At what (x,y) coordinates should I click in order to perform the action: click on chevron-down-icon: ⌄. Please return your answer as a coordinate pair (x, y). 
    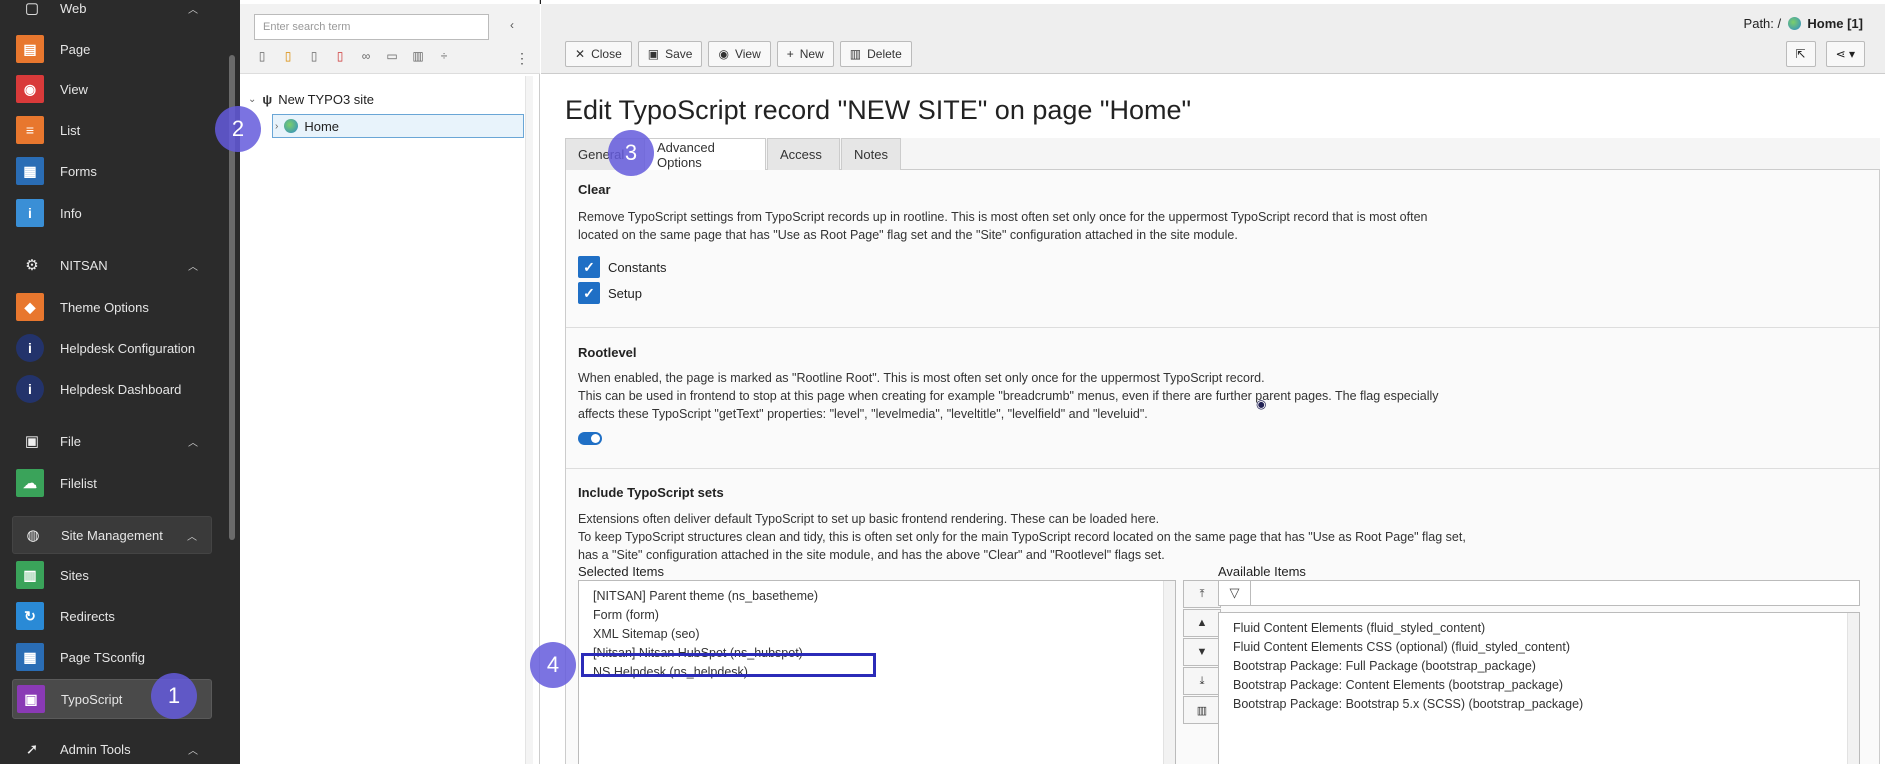
    Looking at the image, I should click on (252, 99).